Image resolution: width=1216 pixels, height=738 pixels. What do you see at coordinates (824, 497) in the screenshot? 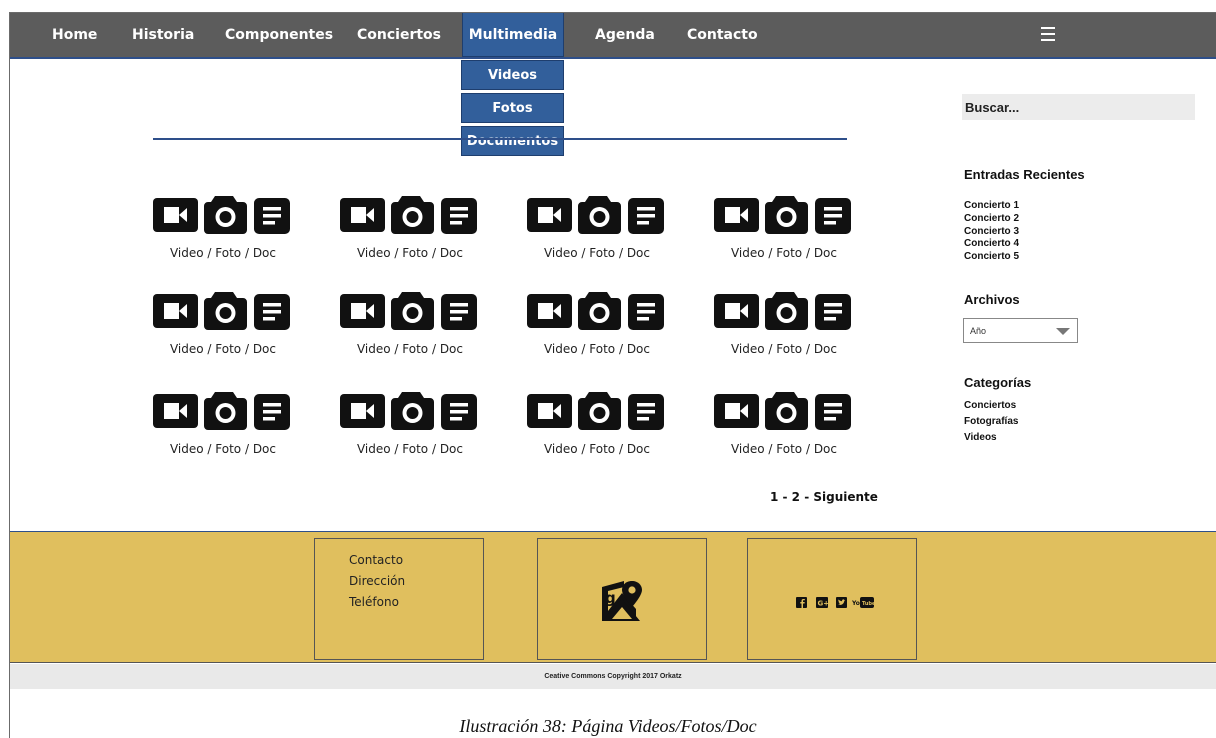
I see `pagination: 1 - 2 - Siguiente` at bounding box center [824, 497].